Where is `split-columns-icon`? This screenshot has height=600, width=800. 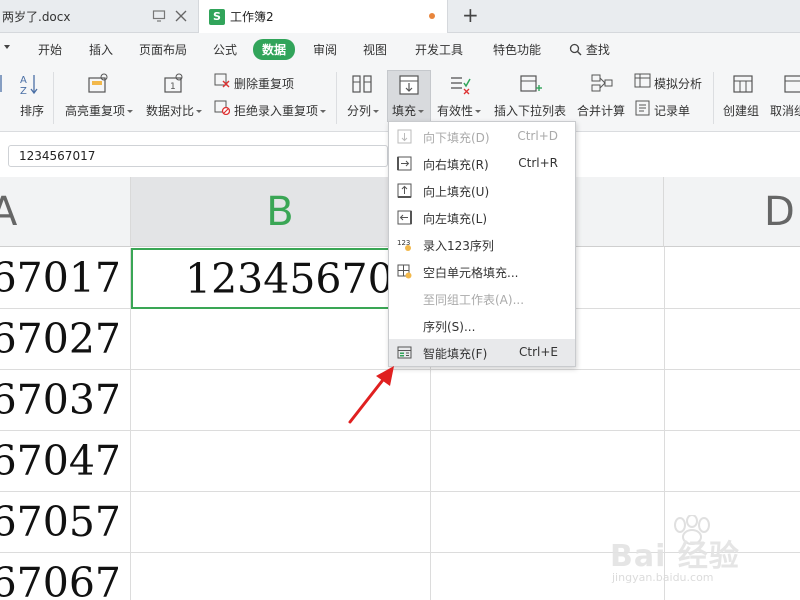 split-columns-icon is located at coordinates (361, 83).